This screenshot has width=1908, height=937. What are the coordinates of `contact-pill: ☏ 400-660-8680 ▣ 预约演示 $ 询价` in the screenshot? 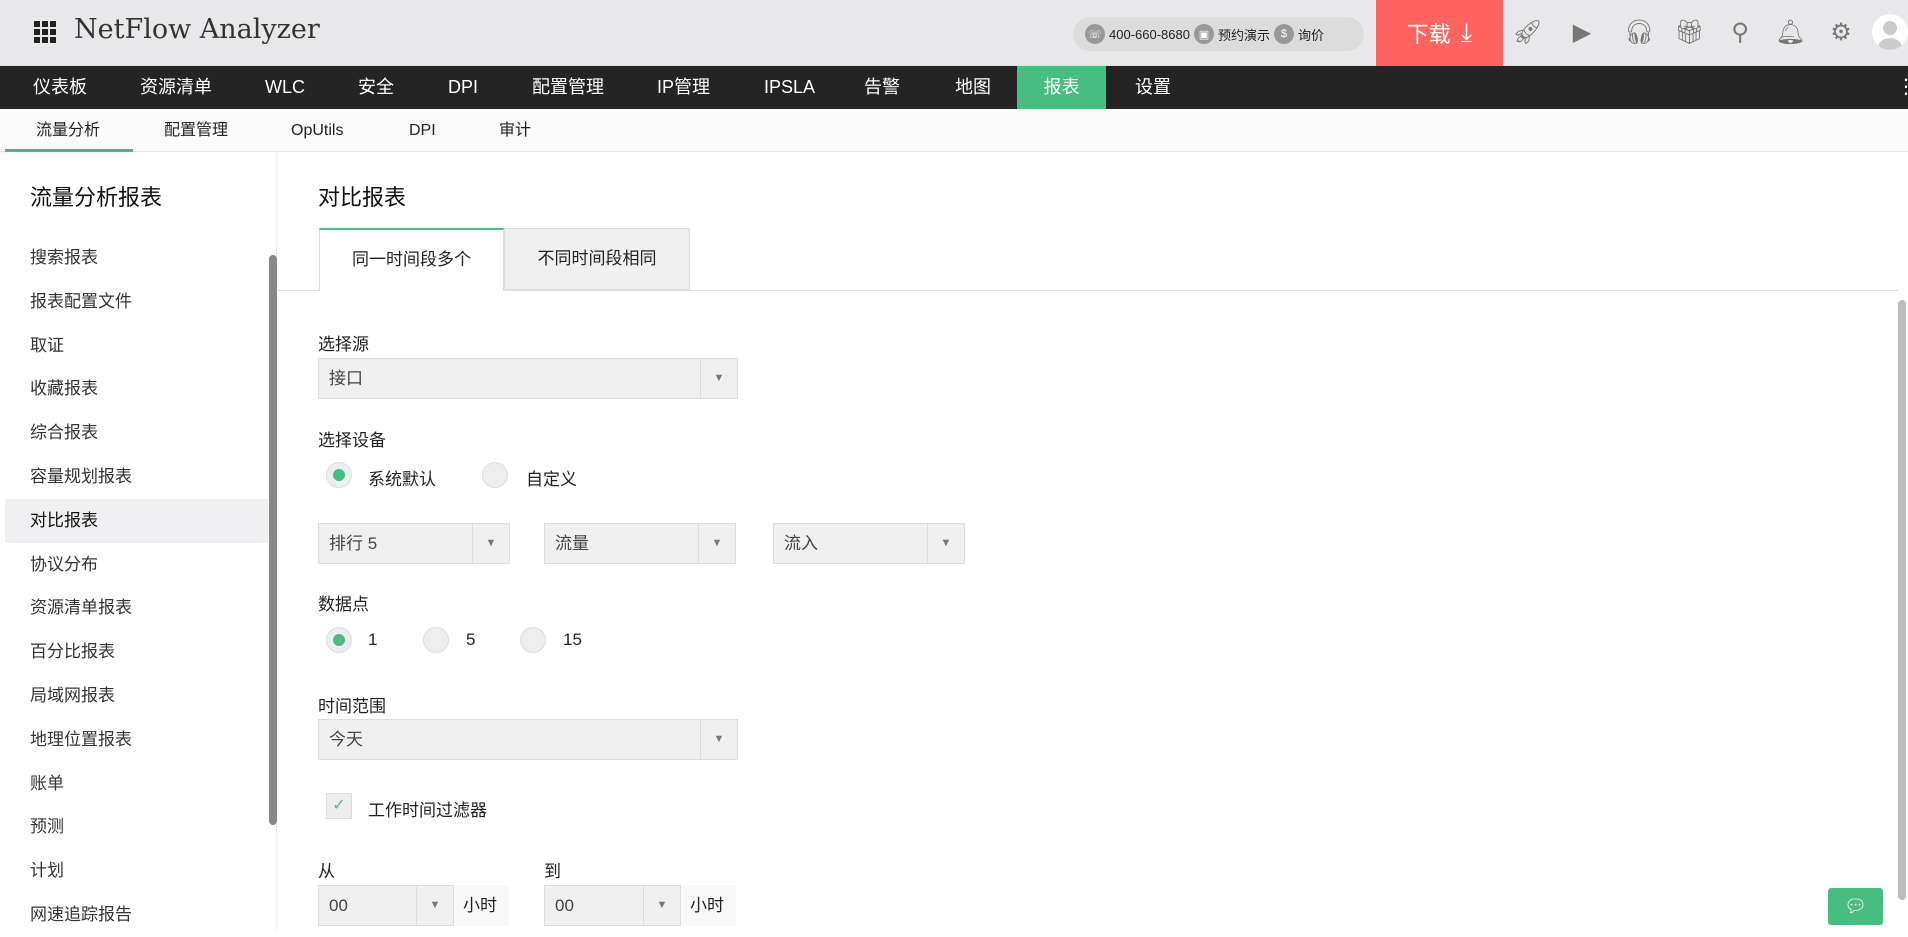 It's located at (1218, 34).